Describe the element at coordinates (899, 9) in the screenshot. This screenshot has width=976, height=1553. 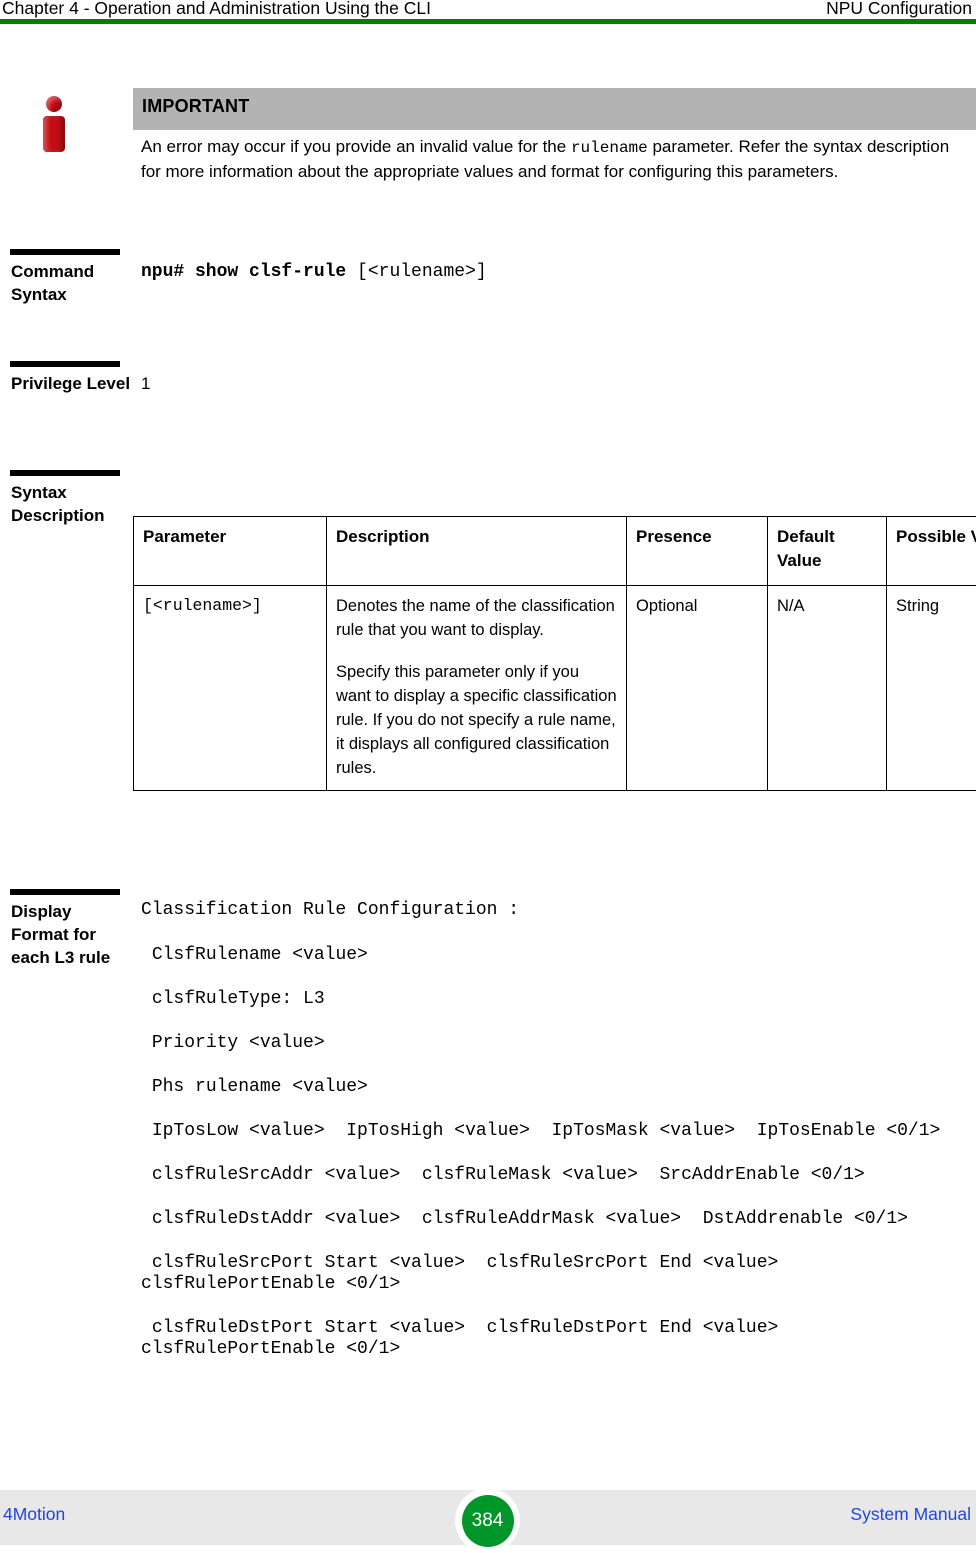
I see `header-section-title: NPU Configuration` at that location.